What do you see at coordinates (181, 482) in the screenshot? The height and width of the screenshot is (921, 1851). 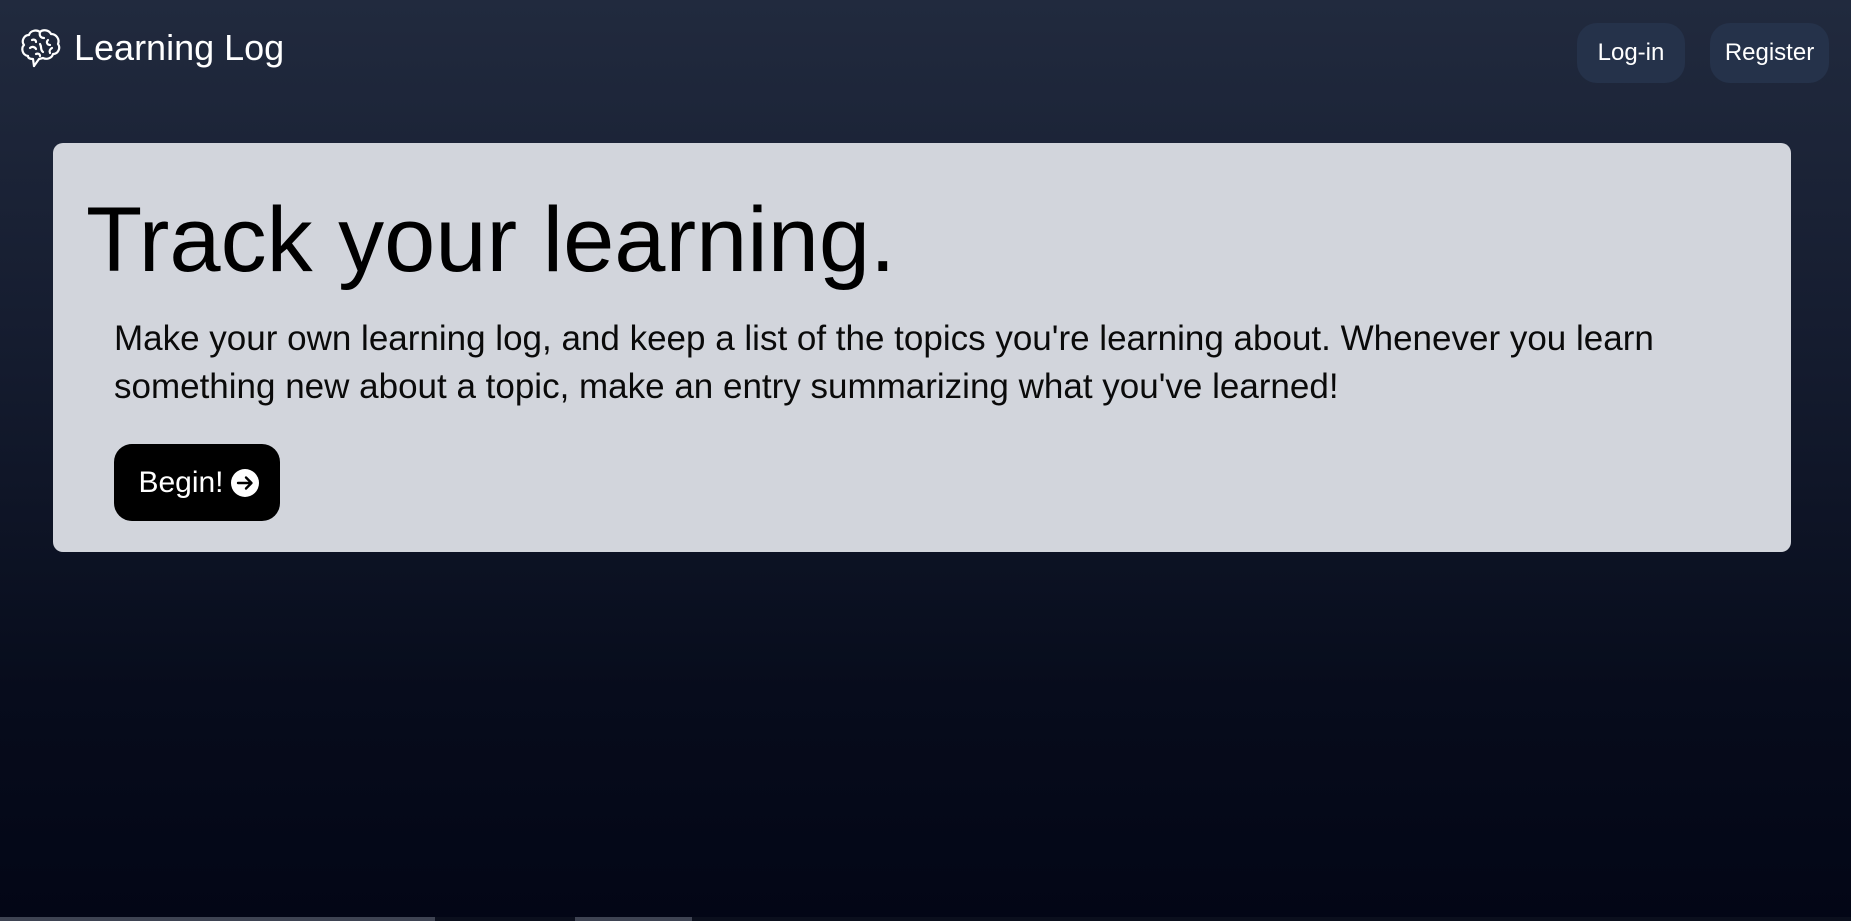 I see `begin-button-label: Begin!` at bounding box center [181, 482].